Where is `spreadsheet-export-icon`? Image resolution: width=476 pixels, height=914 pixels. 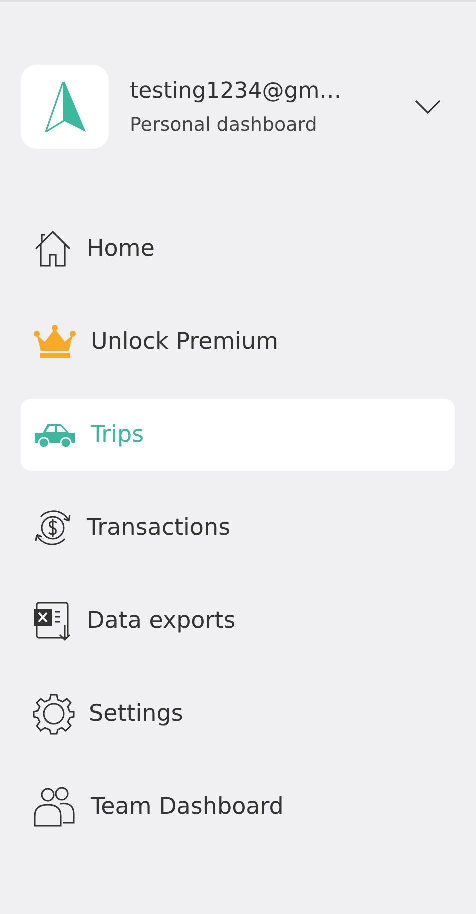
spreadsheet-export-icon is located at coordinates (53, 621).